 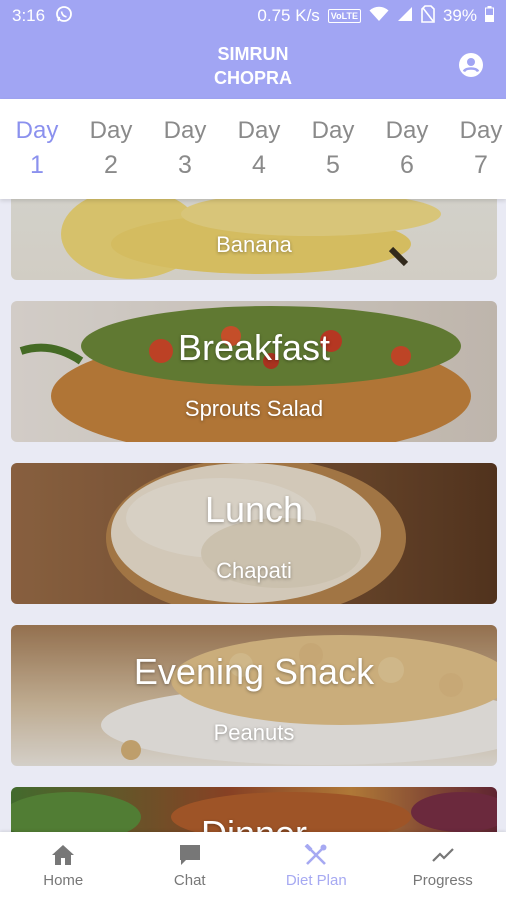 What do you see at coordinates (316, 866) in the screenshot?
I see `nav-diet-plan: Diet Plan` at bounding box center [316, 866].